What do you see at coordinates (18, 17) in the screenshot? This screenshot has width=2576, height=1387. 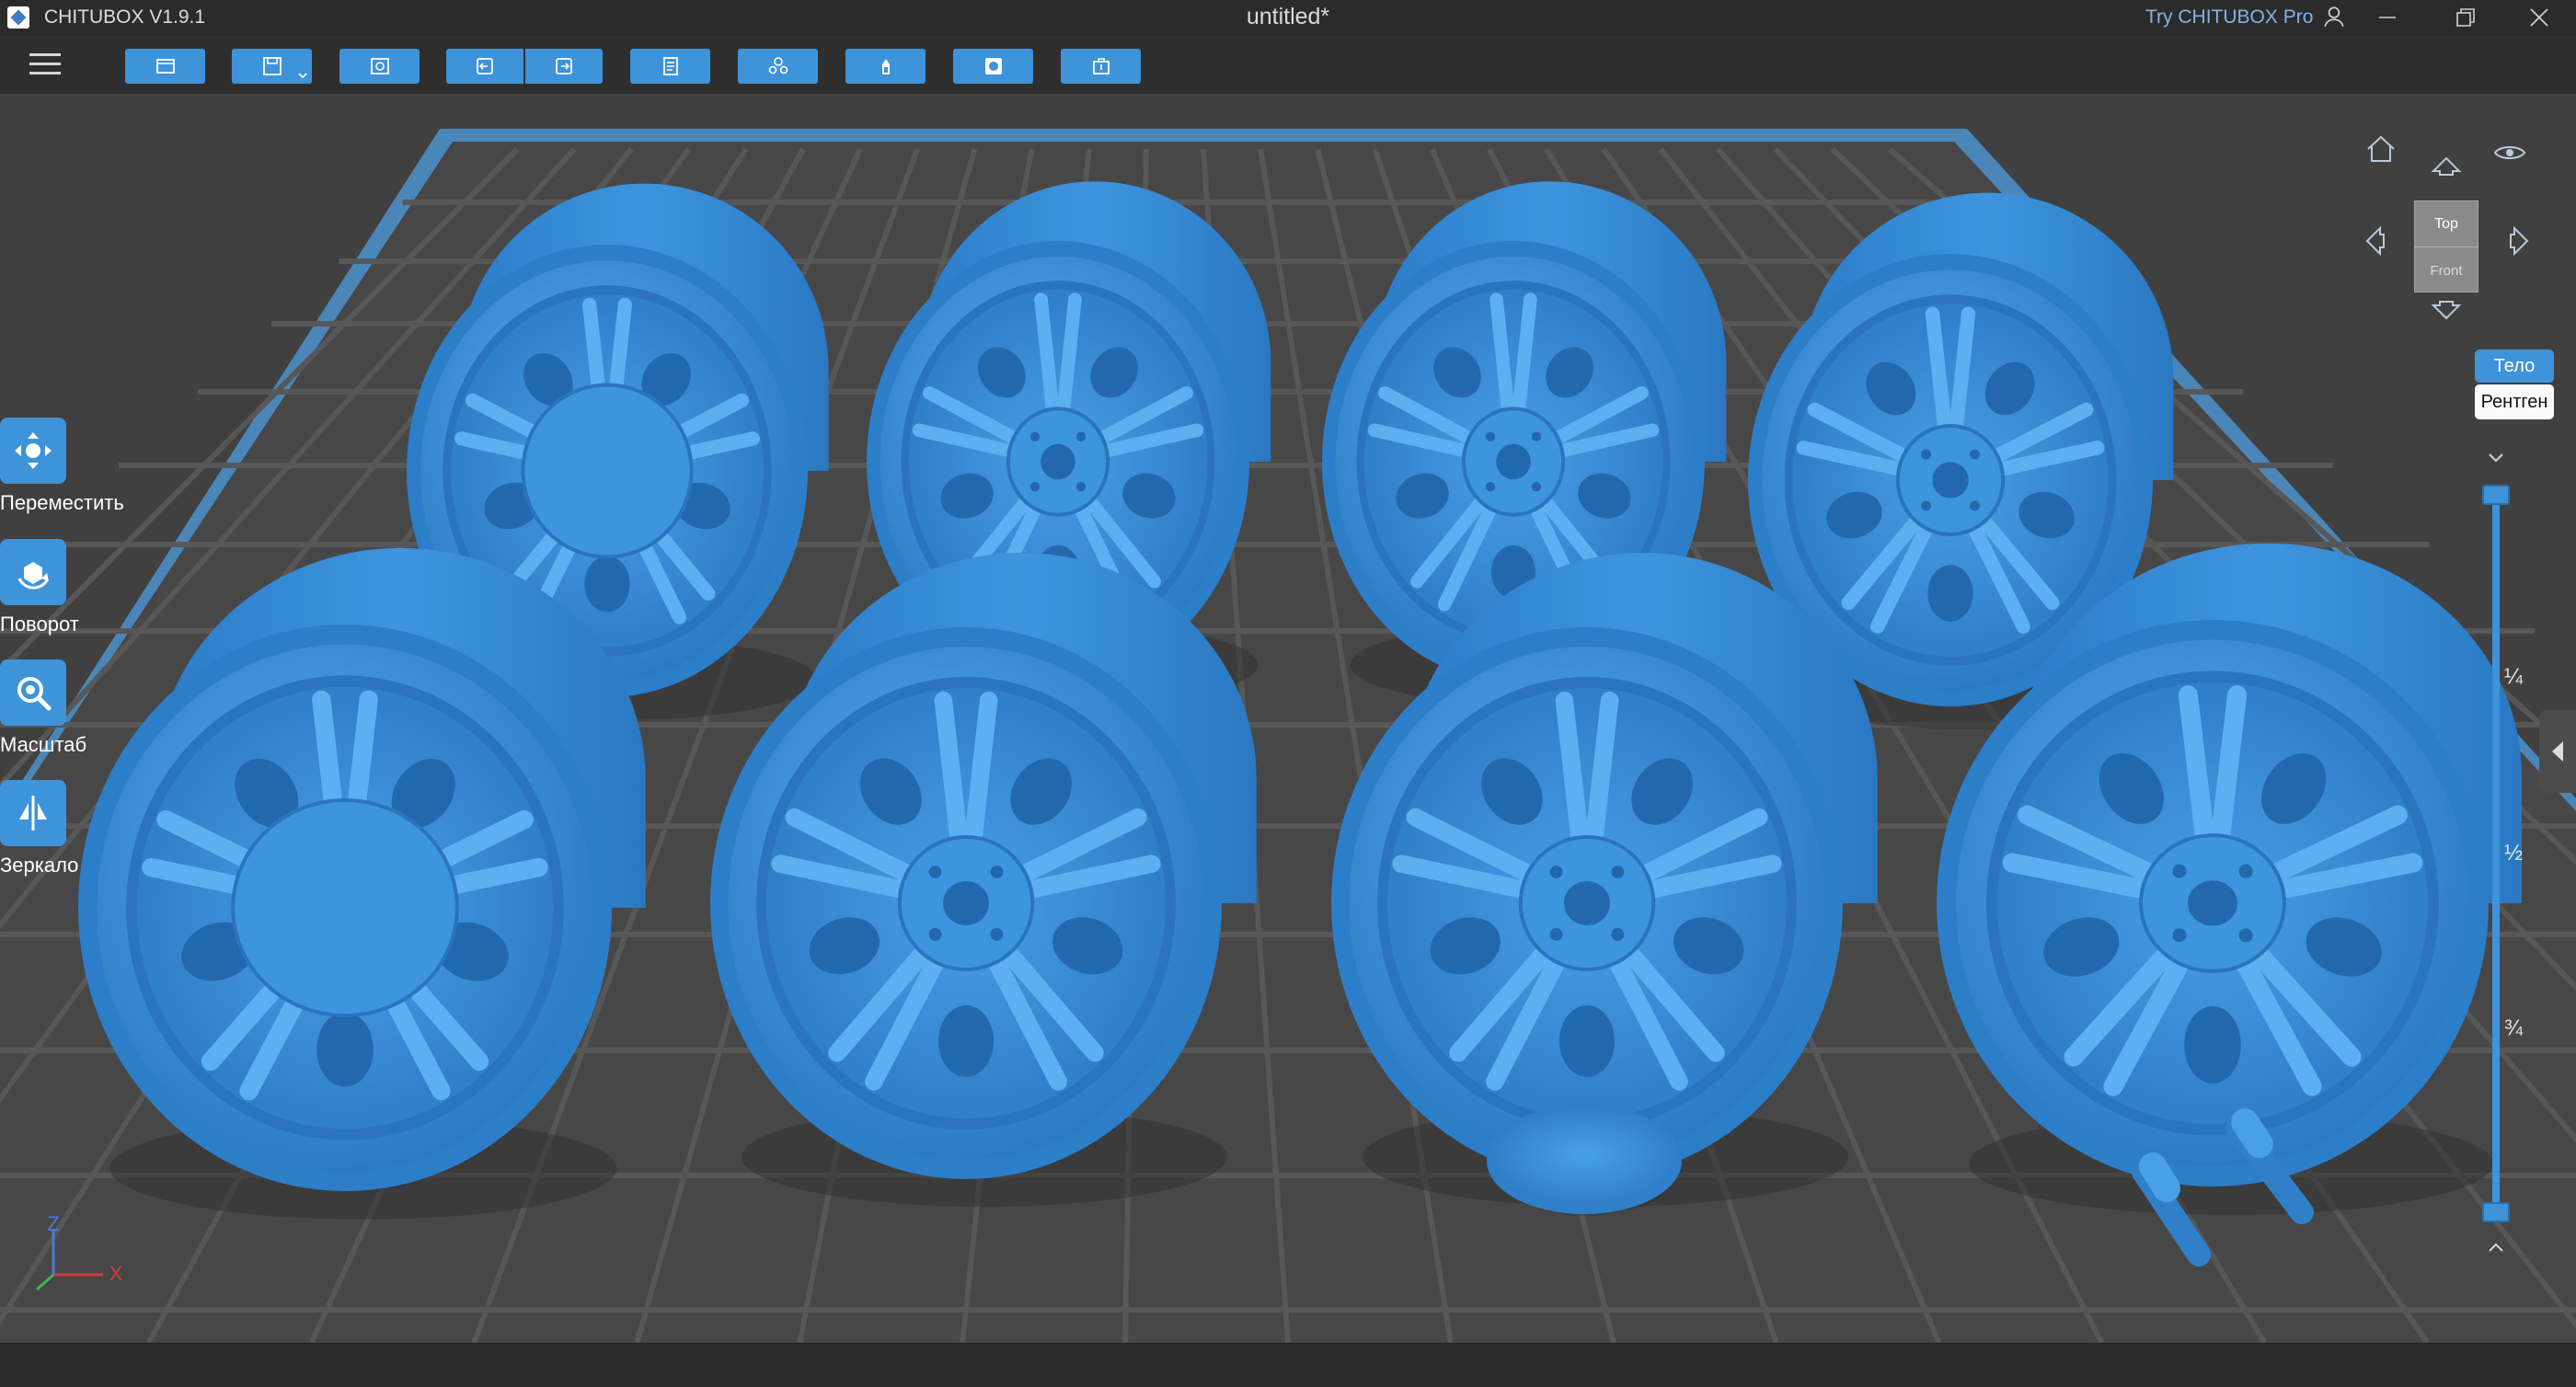 I see `app-logo-icon` at bounding box center [18, 17].